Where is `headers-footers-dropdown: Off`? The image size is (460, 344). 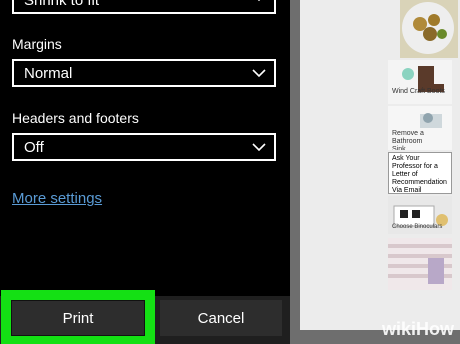
headers-footers-dropdown: Off is located at coordinates (144, 147).